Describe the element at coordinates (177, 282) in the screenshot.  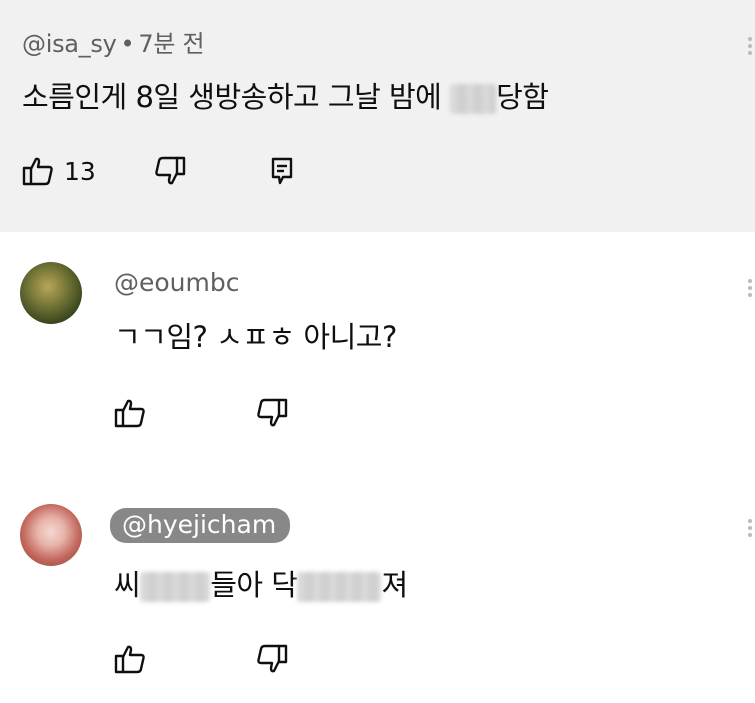
I see `reply-username: @eoumbc` at that location.